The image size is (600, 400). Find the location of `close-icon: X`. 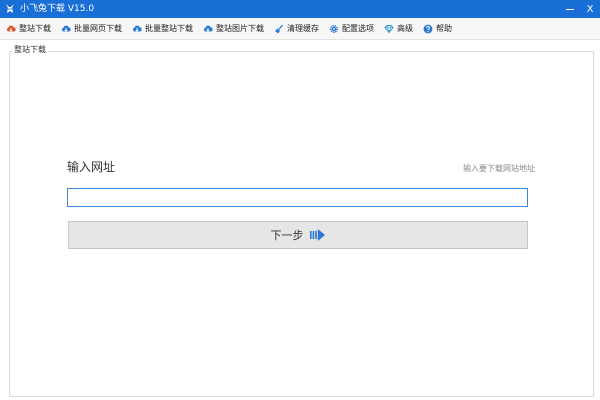

close-icon: X is located at coordinates (590, 9).